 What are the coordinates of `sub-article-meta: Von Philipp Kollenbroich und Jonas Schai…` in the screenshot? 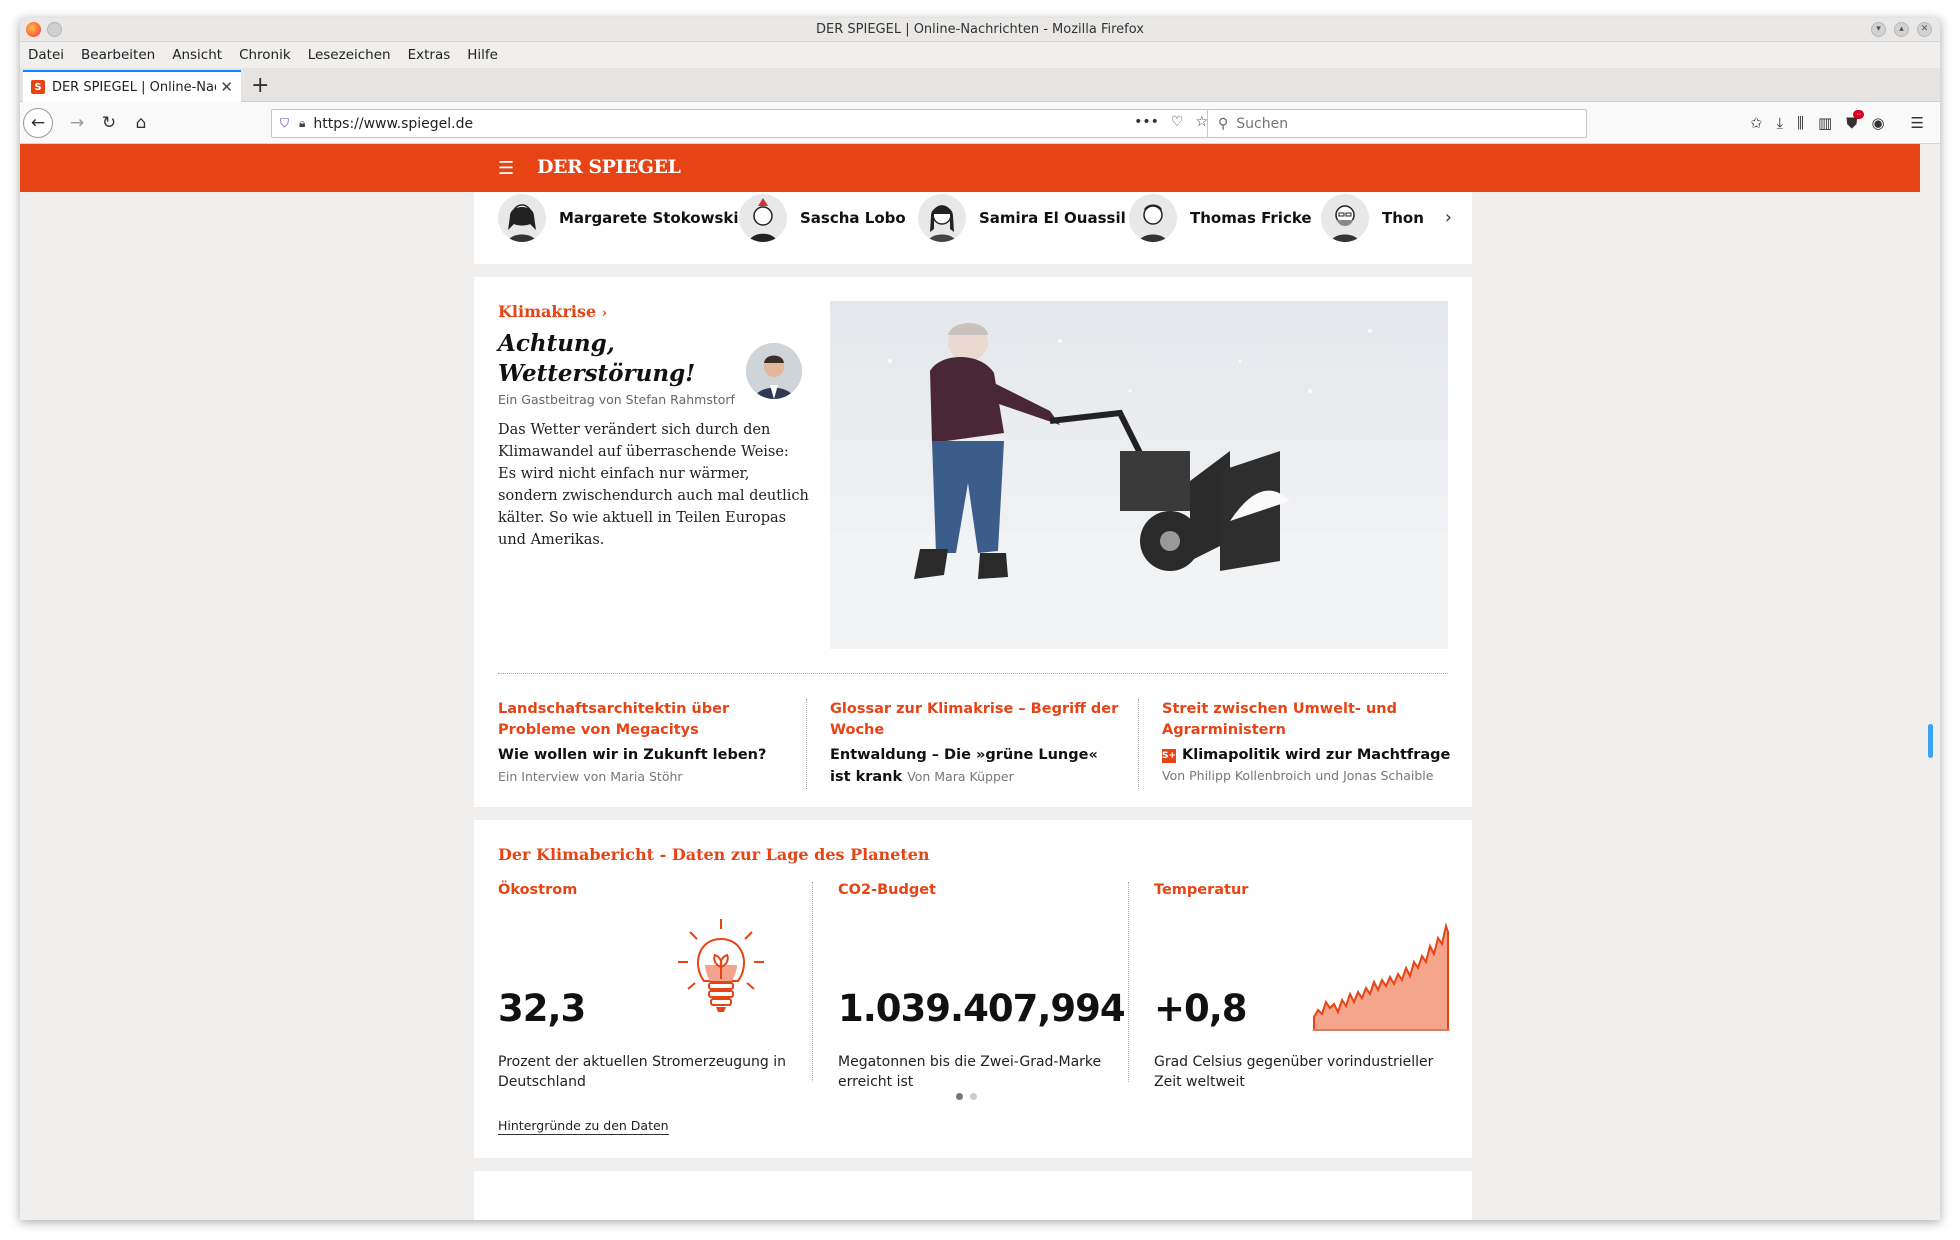 It's located at (1298, 775).